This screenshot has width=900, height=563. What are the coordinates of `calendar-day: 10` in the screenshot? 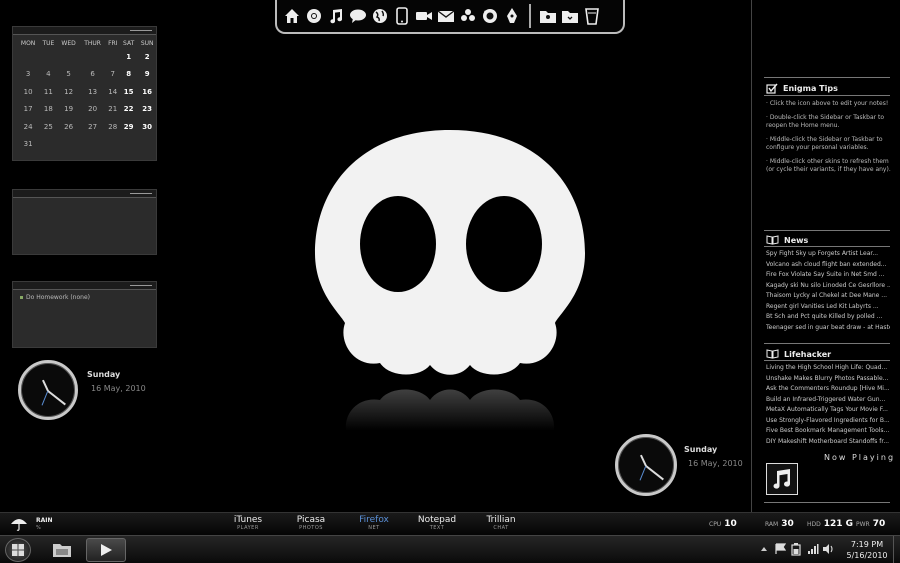 It's located at (28, 92).